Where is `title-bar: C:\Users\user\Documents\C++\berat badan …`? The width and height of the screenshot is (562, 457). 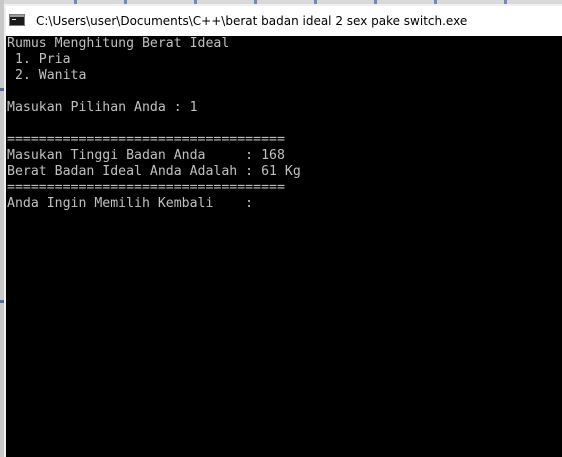
title-bar: C:\Users\user\Documents\C++\berat badan … is located at coordinates (284, 21).